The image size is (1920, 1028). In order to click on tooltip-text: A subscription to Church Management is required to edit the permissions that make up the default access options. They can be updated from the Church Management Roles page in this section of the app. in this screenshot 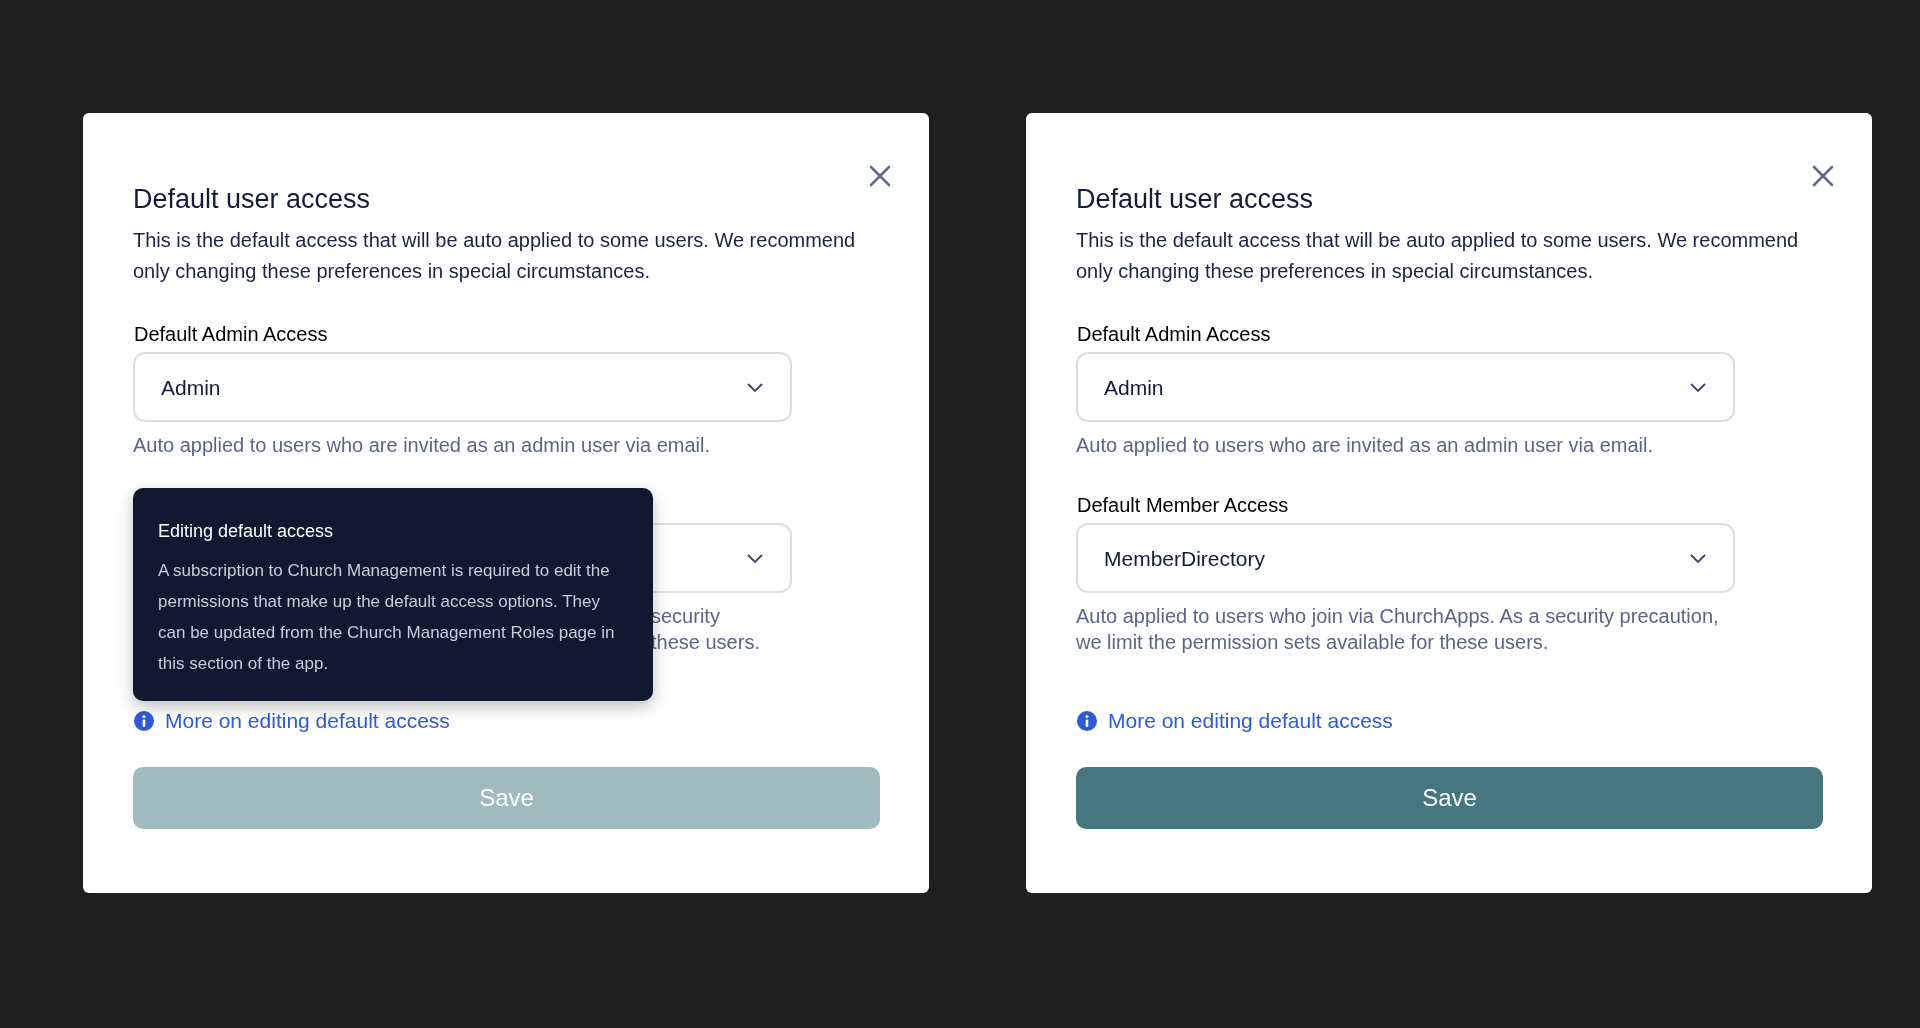, I will do `click(387, 617)`.